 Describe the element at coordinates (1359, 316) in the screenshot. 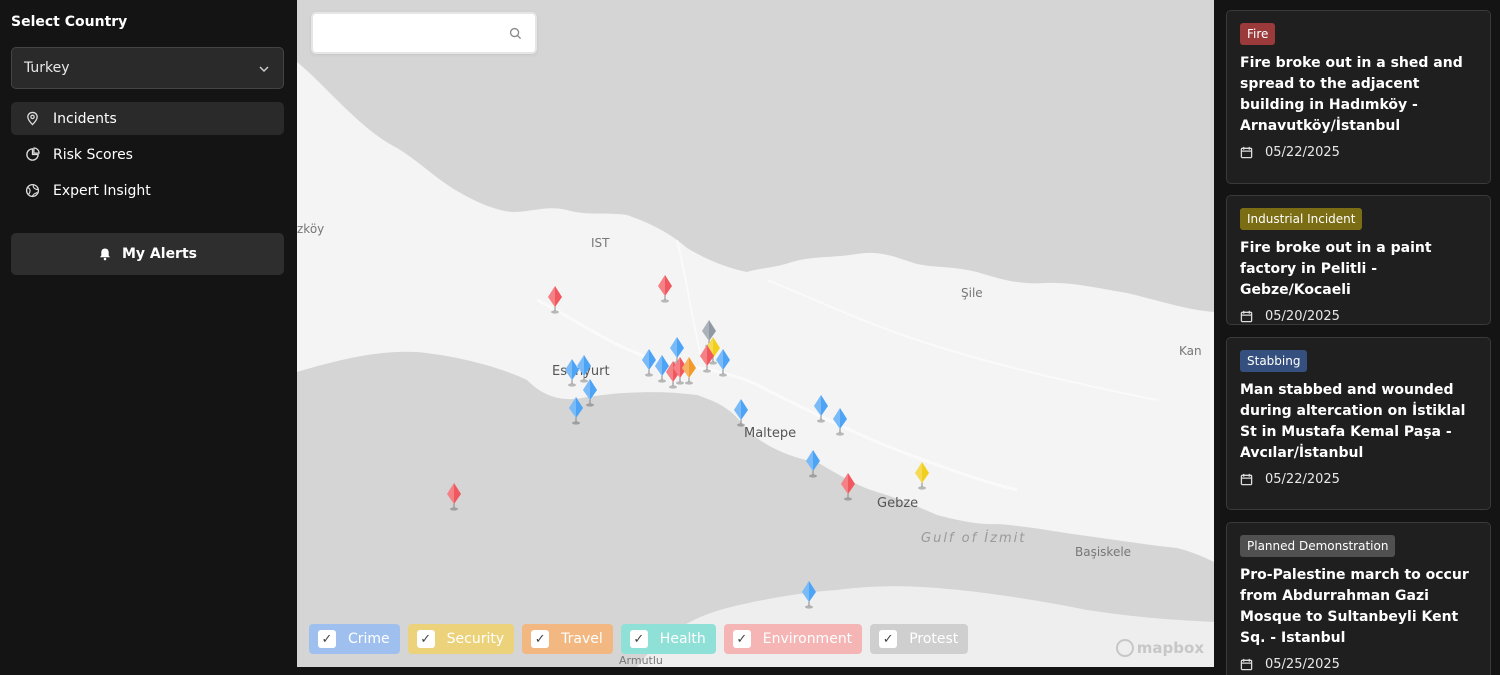

I see `incident-date: 05/20/2025` at that location.